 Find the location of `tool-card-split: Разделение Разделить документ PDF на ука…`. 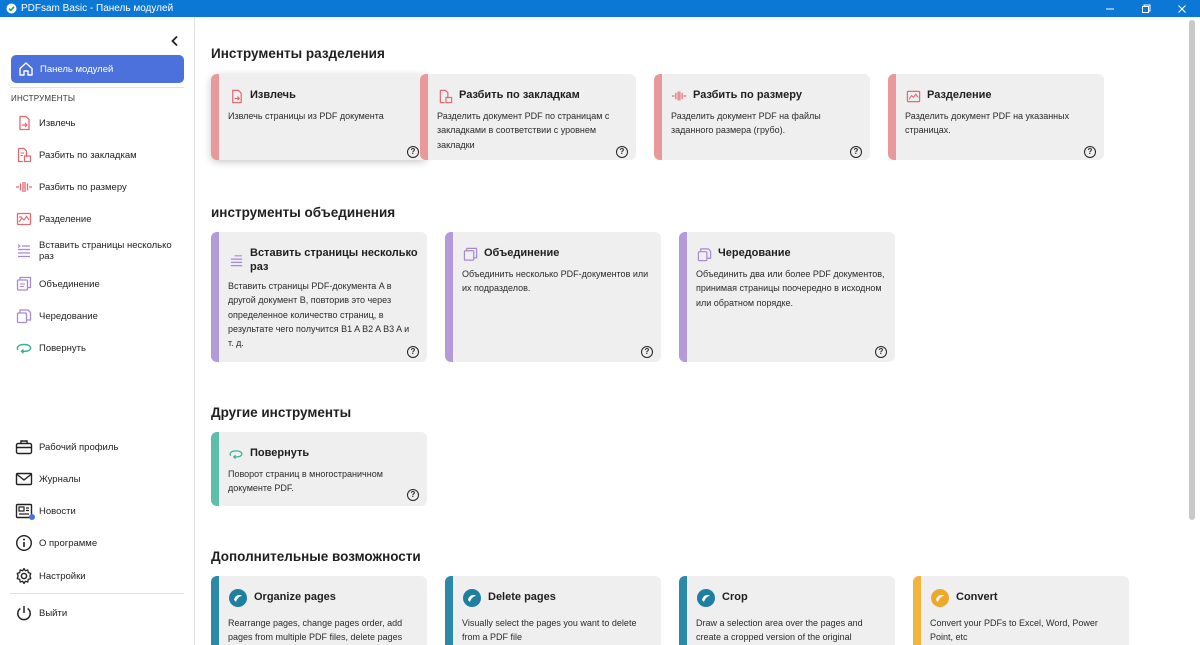

tool-card-split: Разделение Разделить документ PDF на ука… is located at coordinates (996, 117).